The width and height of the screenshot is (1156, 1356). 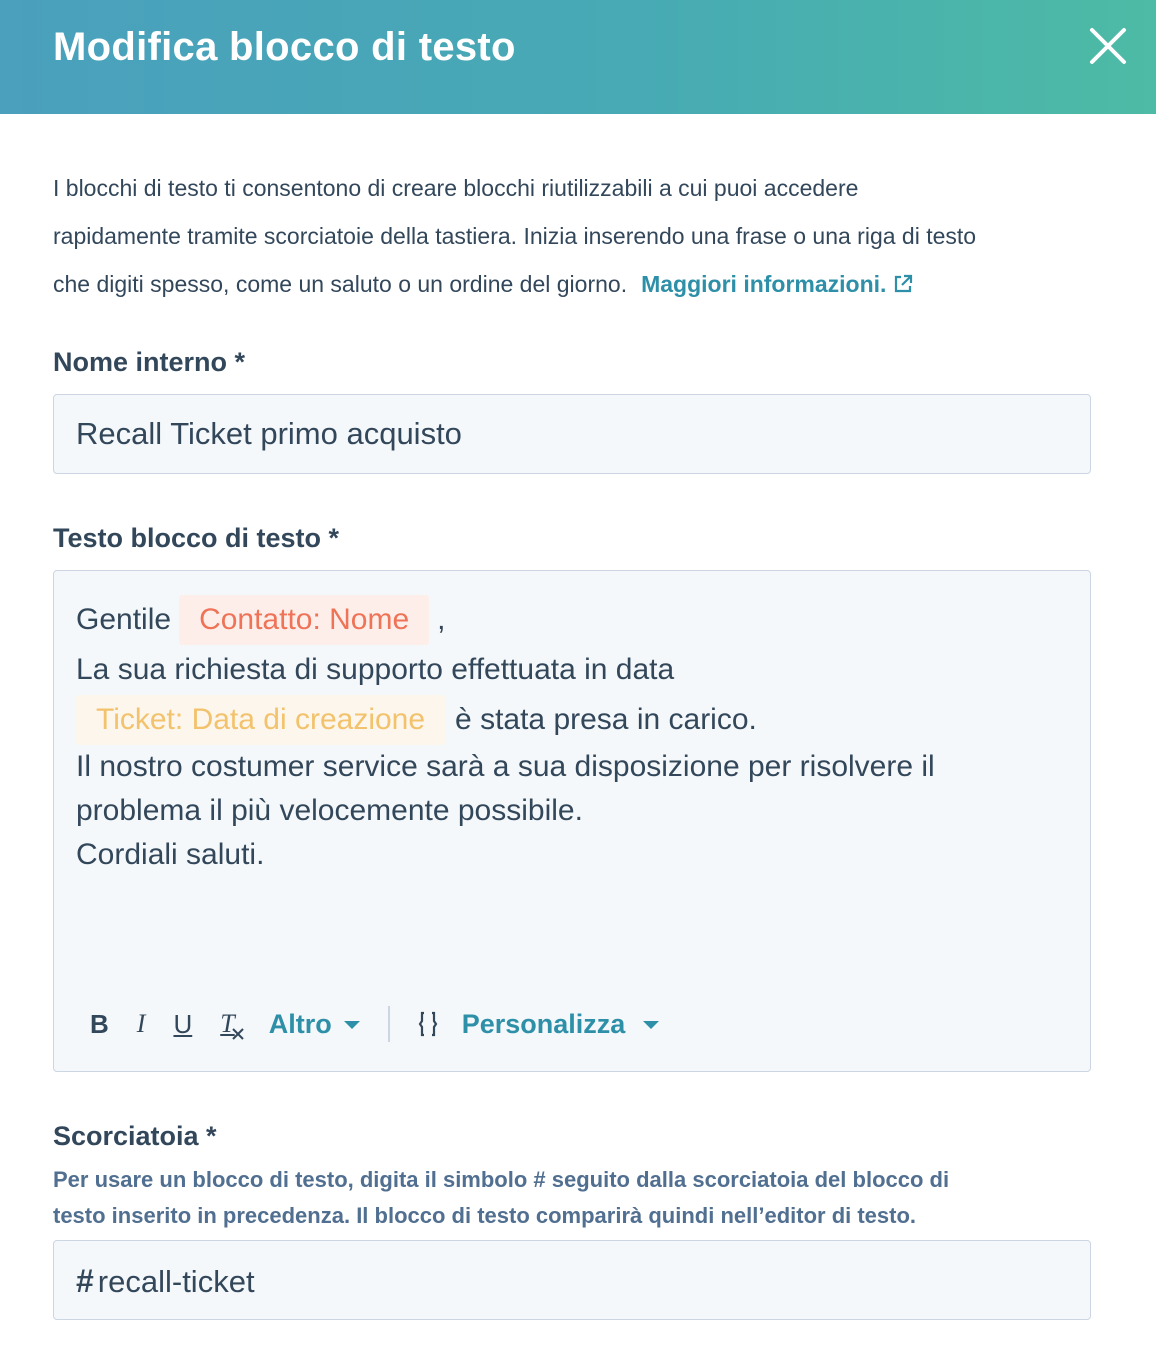 I want to click on internal-name-input: Recall Ticket primo acquisto, so click(x=572, y=434).